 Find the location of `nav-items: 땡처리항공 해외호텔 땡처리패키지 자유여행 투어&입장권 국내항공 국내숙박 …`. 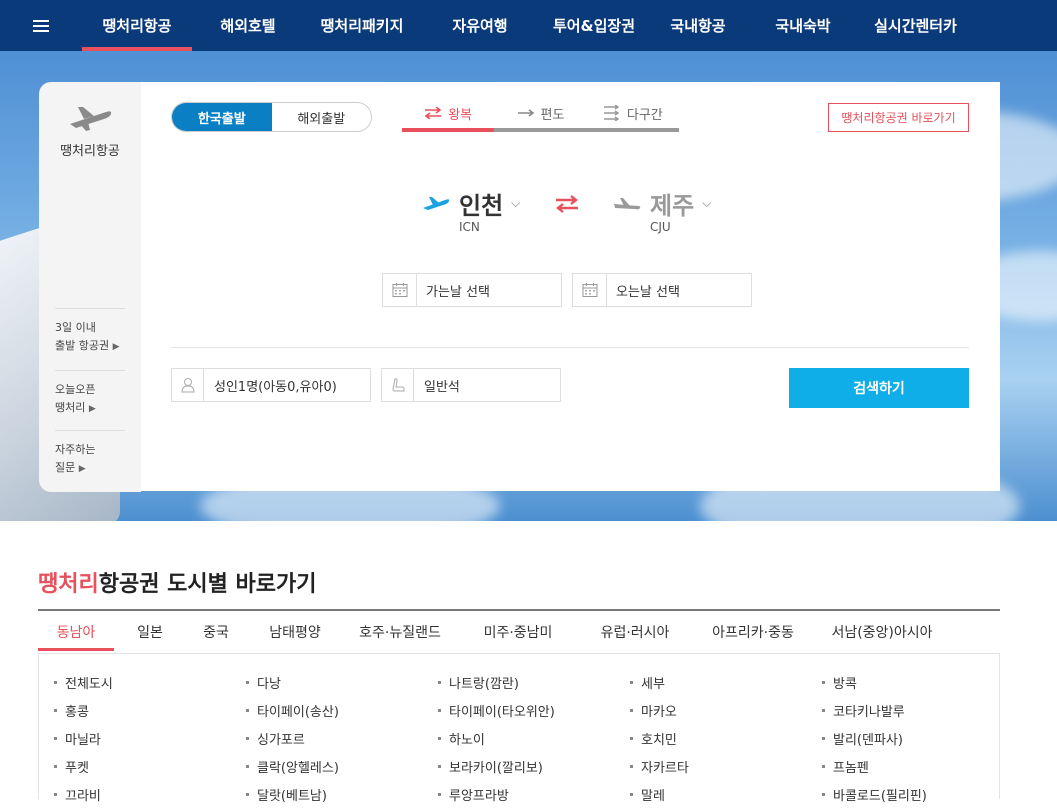

nav-items: 땡처리항공 해외호텔 땡처리패키지 자유여행 투어&입장권 국내항공 국내숙박 … is located at coordinates (527, 25).